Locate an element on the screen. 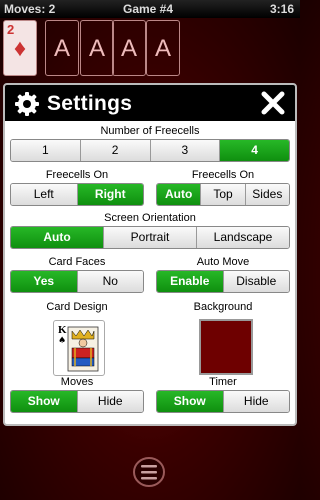  orientation-portrait-option: Portrait is located at coordinates (149, 237).